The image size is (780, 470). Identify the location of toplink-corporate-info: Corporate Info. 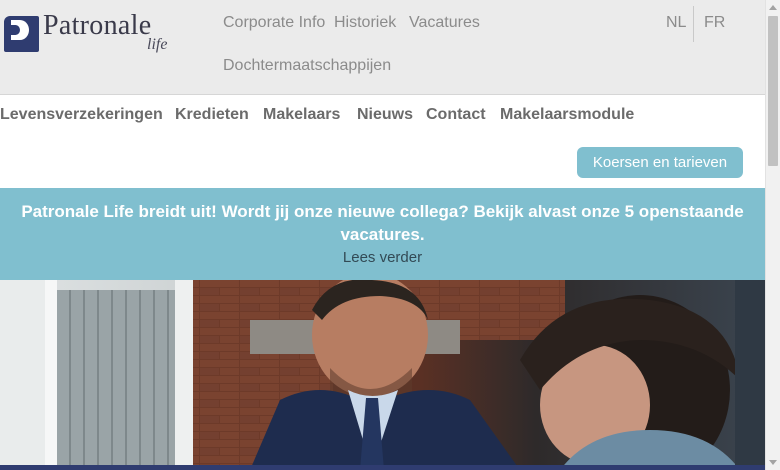
(274, 23).